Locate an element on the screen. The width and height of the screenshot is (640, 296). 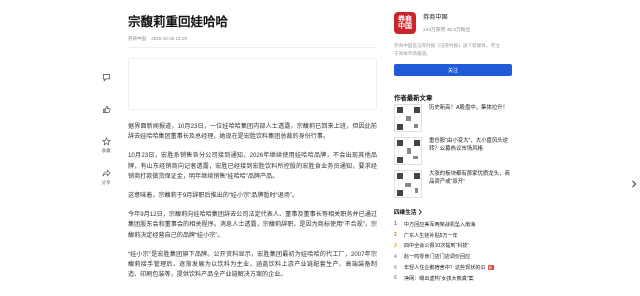
new-badge: 新 is located at coordinates (490, 268).